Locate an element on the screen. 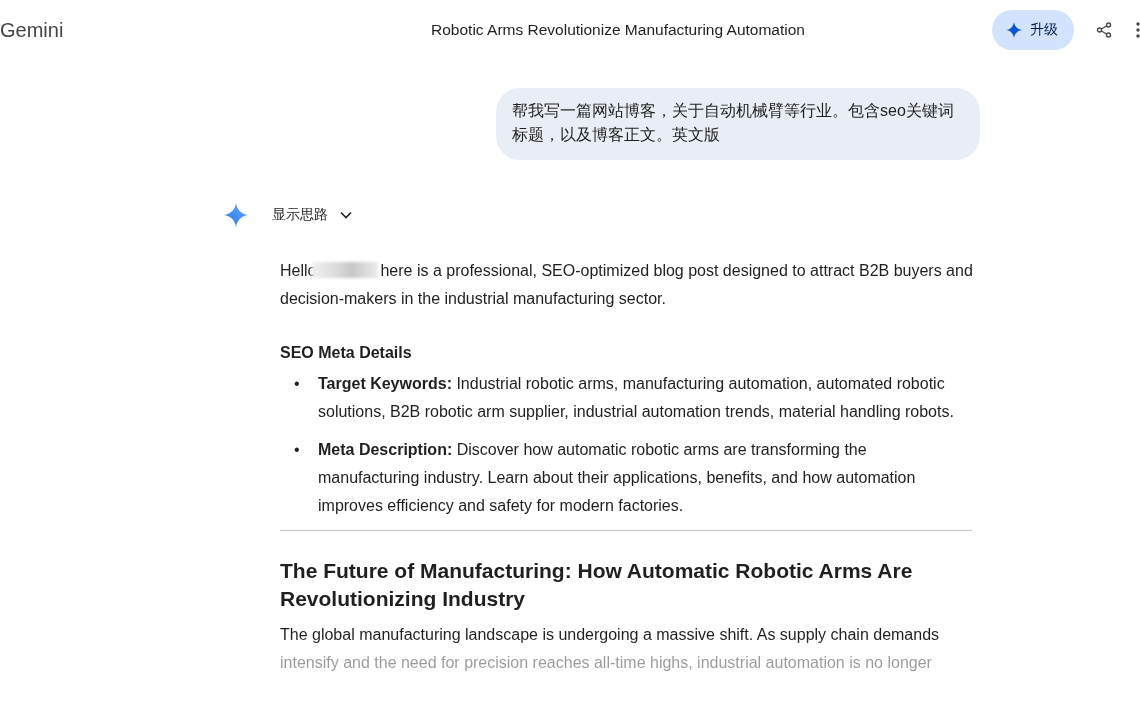  share-icon is located at coordinates (1104, 30).